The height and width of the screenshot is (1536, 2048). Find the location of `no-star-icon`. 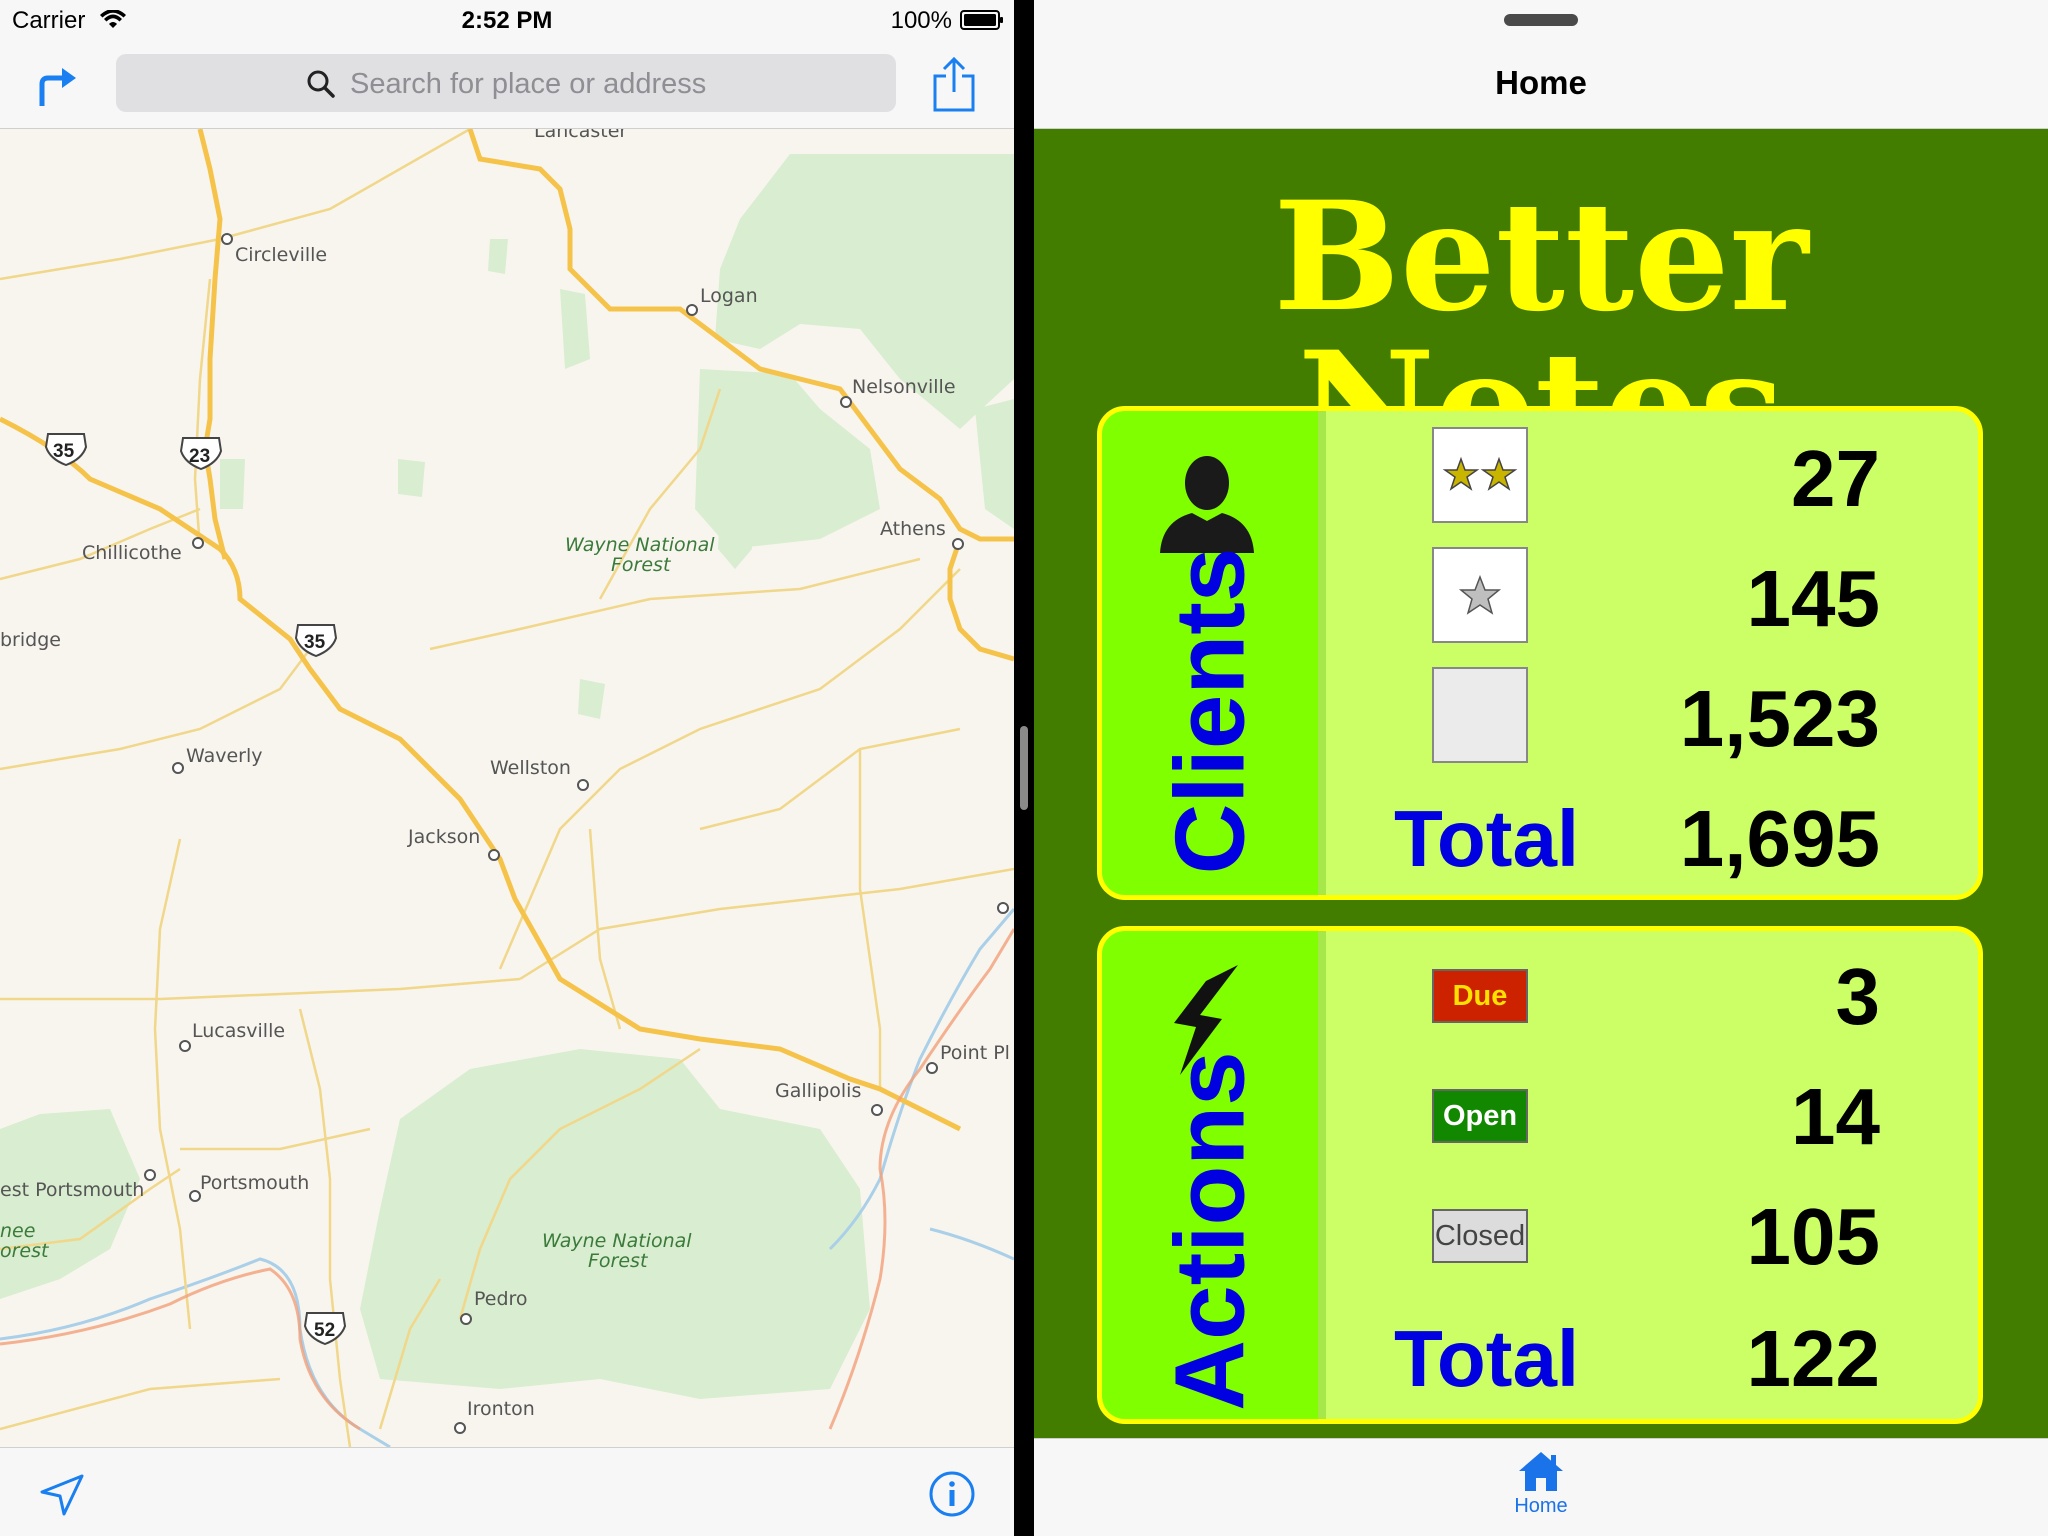

no-star-icon is located at coordinates (1480, 715).